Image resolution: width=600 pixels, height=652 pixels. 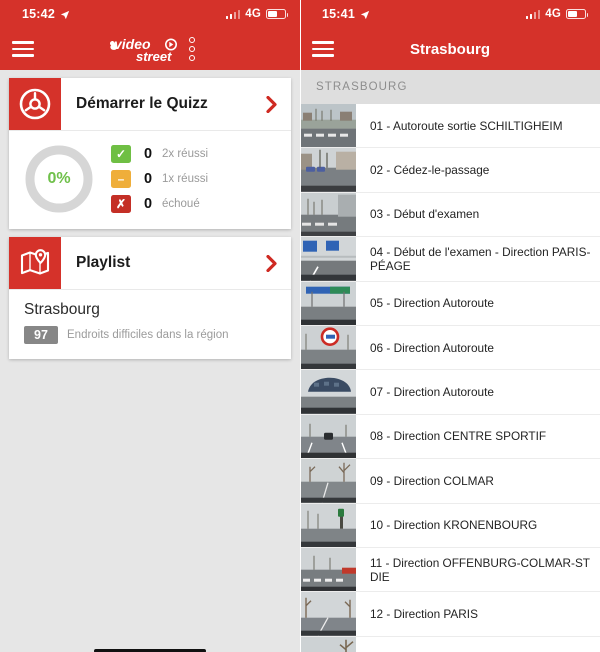 I want to click on video-street-logo-icon: video street, so click(x=143, y=50).